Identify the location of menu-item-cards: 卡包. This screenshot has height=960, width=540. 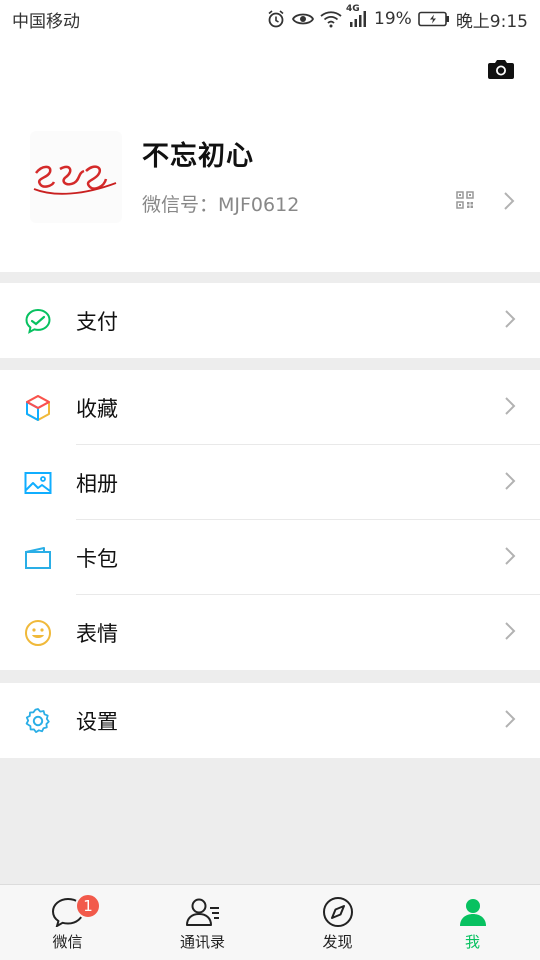
(270, 557).